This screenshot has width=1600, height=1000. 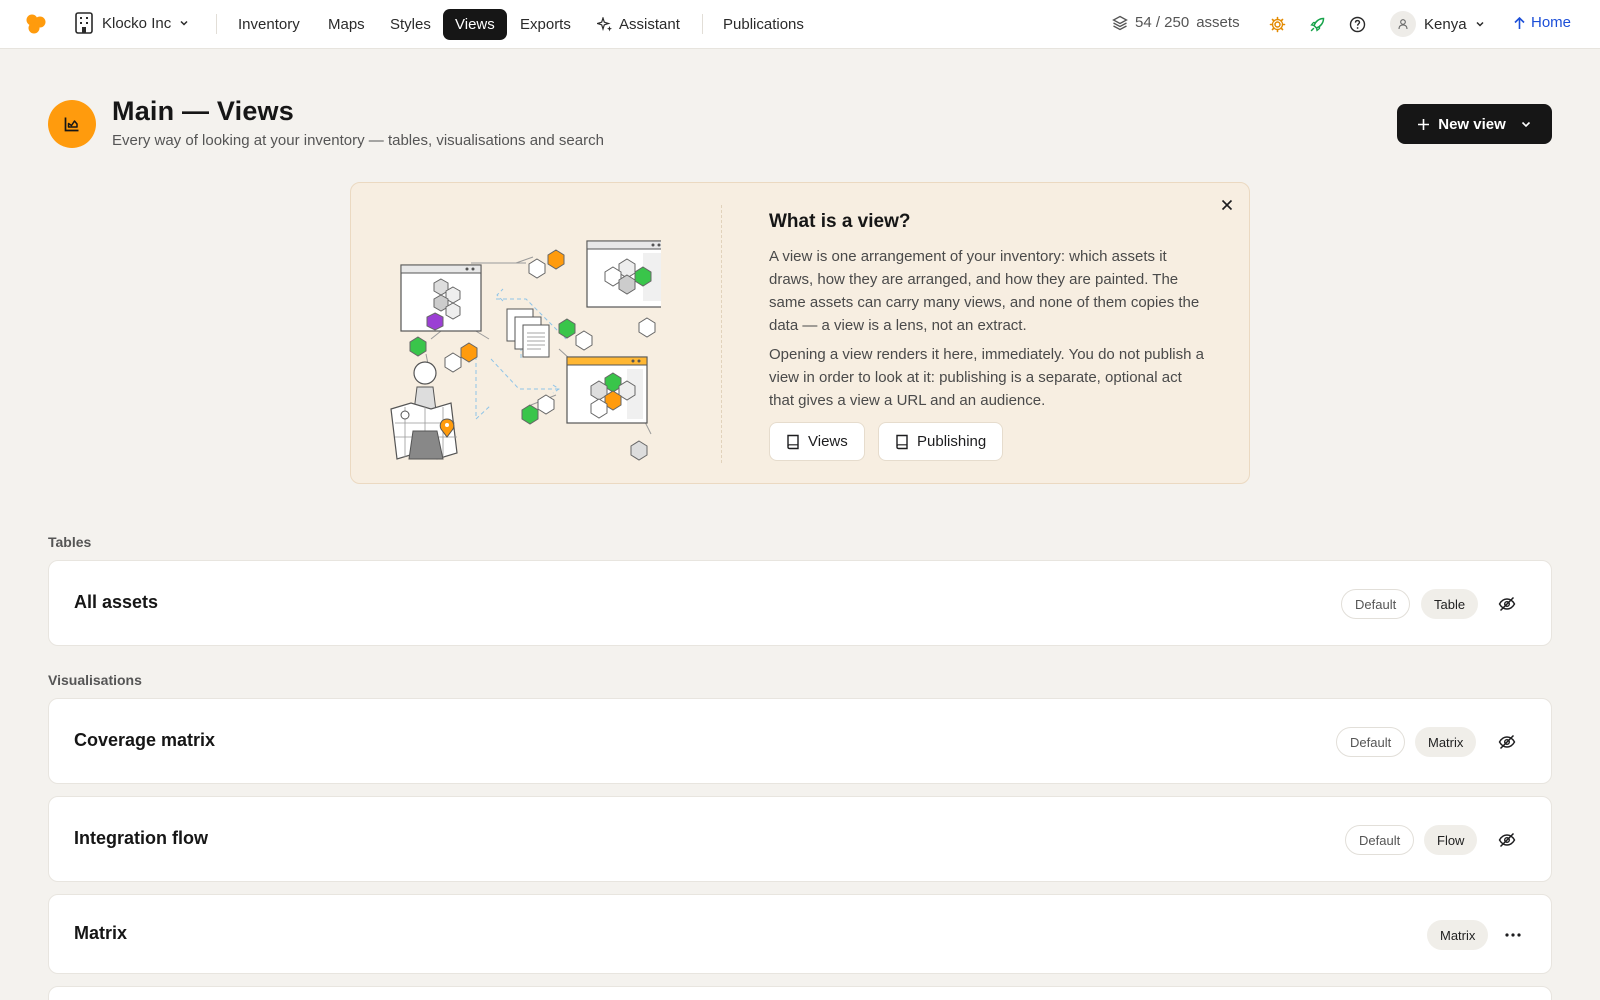 I want to click on org-switcher: Klocko Inc, so click(x=131, y=23).